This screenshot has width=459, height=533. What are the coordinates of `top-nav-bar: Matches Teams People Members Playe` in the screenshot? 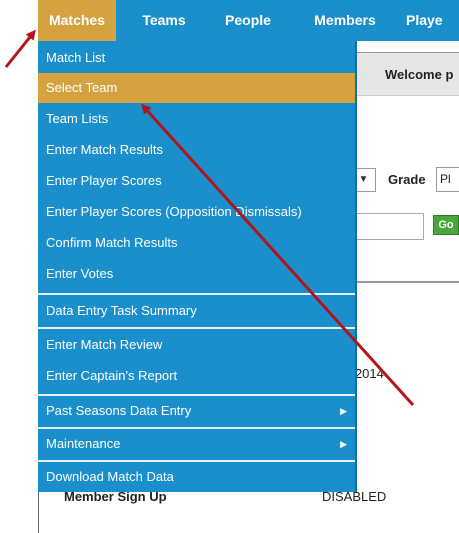 It's located at (248, 20).